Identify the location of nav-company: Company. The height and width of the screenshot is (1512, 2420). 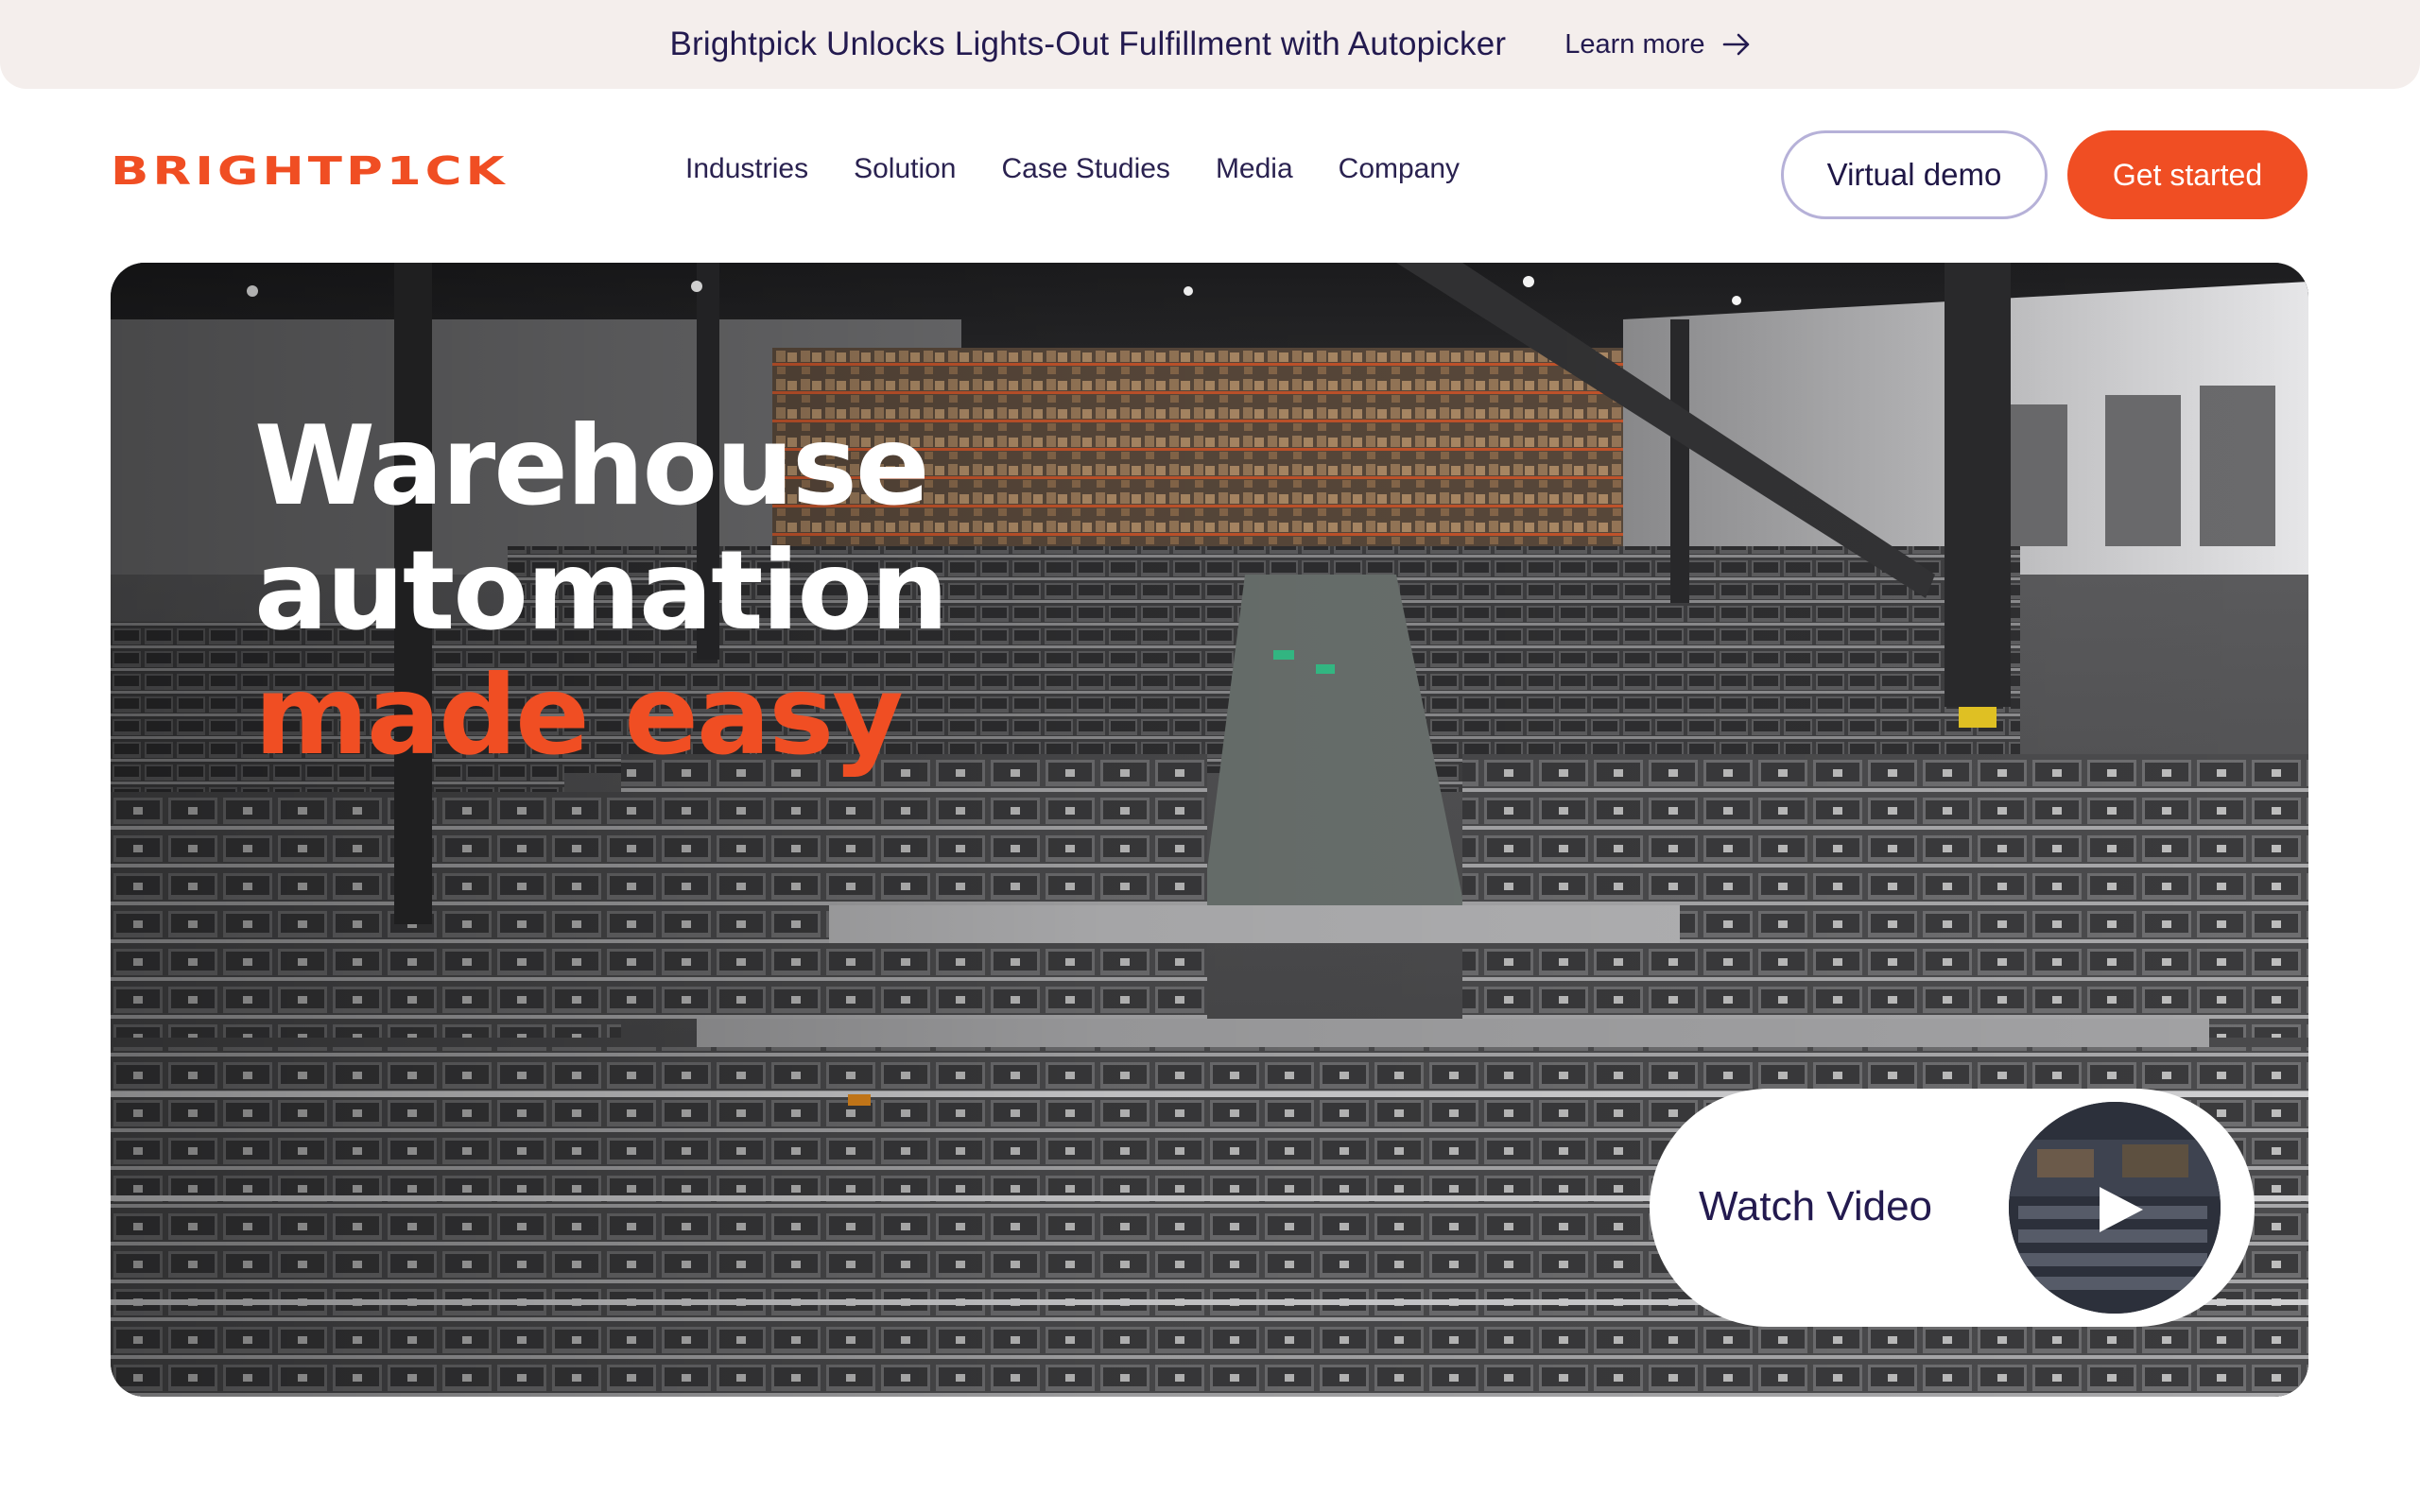
(1399, 169).